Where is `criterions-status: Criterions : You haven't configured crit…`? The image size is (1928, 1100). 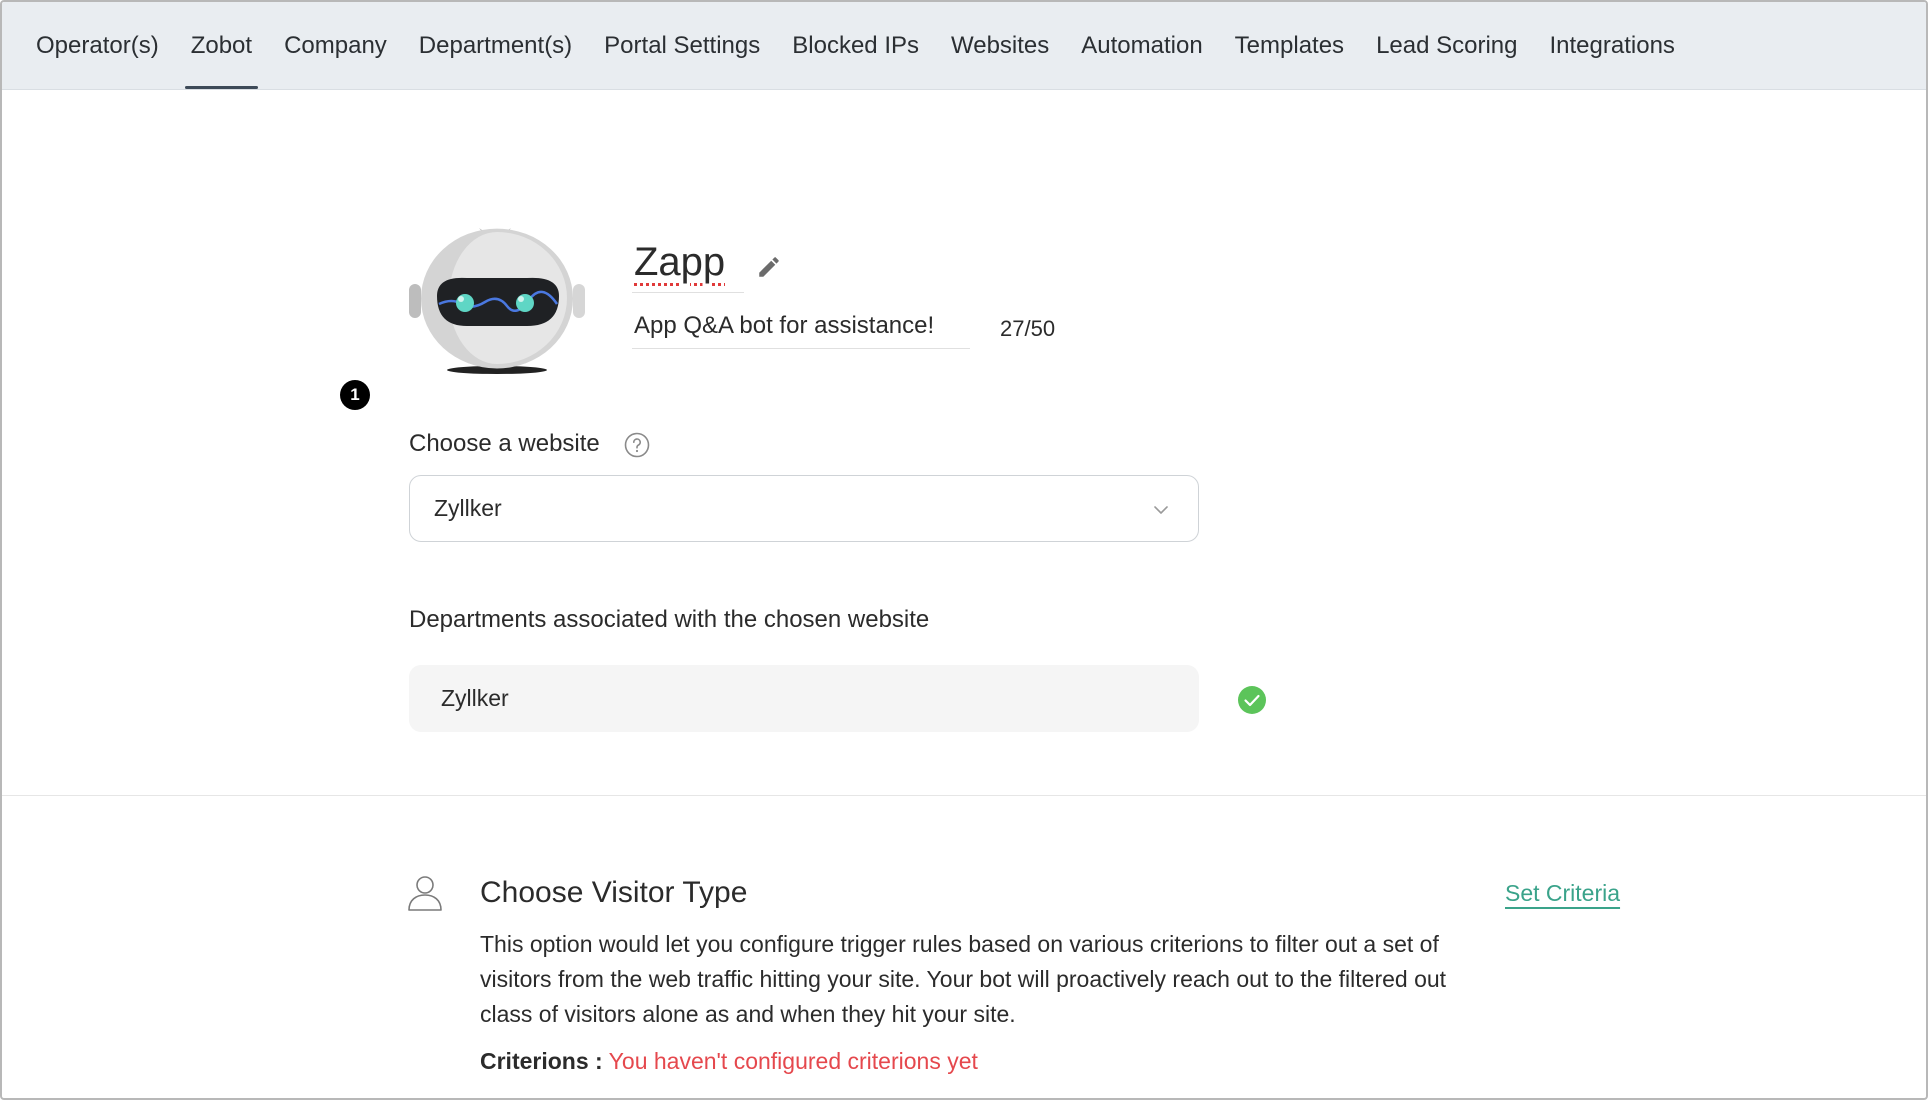 criterions-status: Criterions : You haven't configured crit… is located at coordinates (729, 1061).